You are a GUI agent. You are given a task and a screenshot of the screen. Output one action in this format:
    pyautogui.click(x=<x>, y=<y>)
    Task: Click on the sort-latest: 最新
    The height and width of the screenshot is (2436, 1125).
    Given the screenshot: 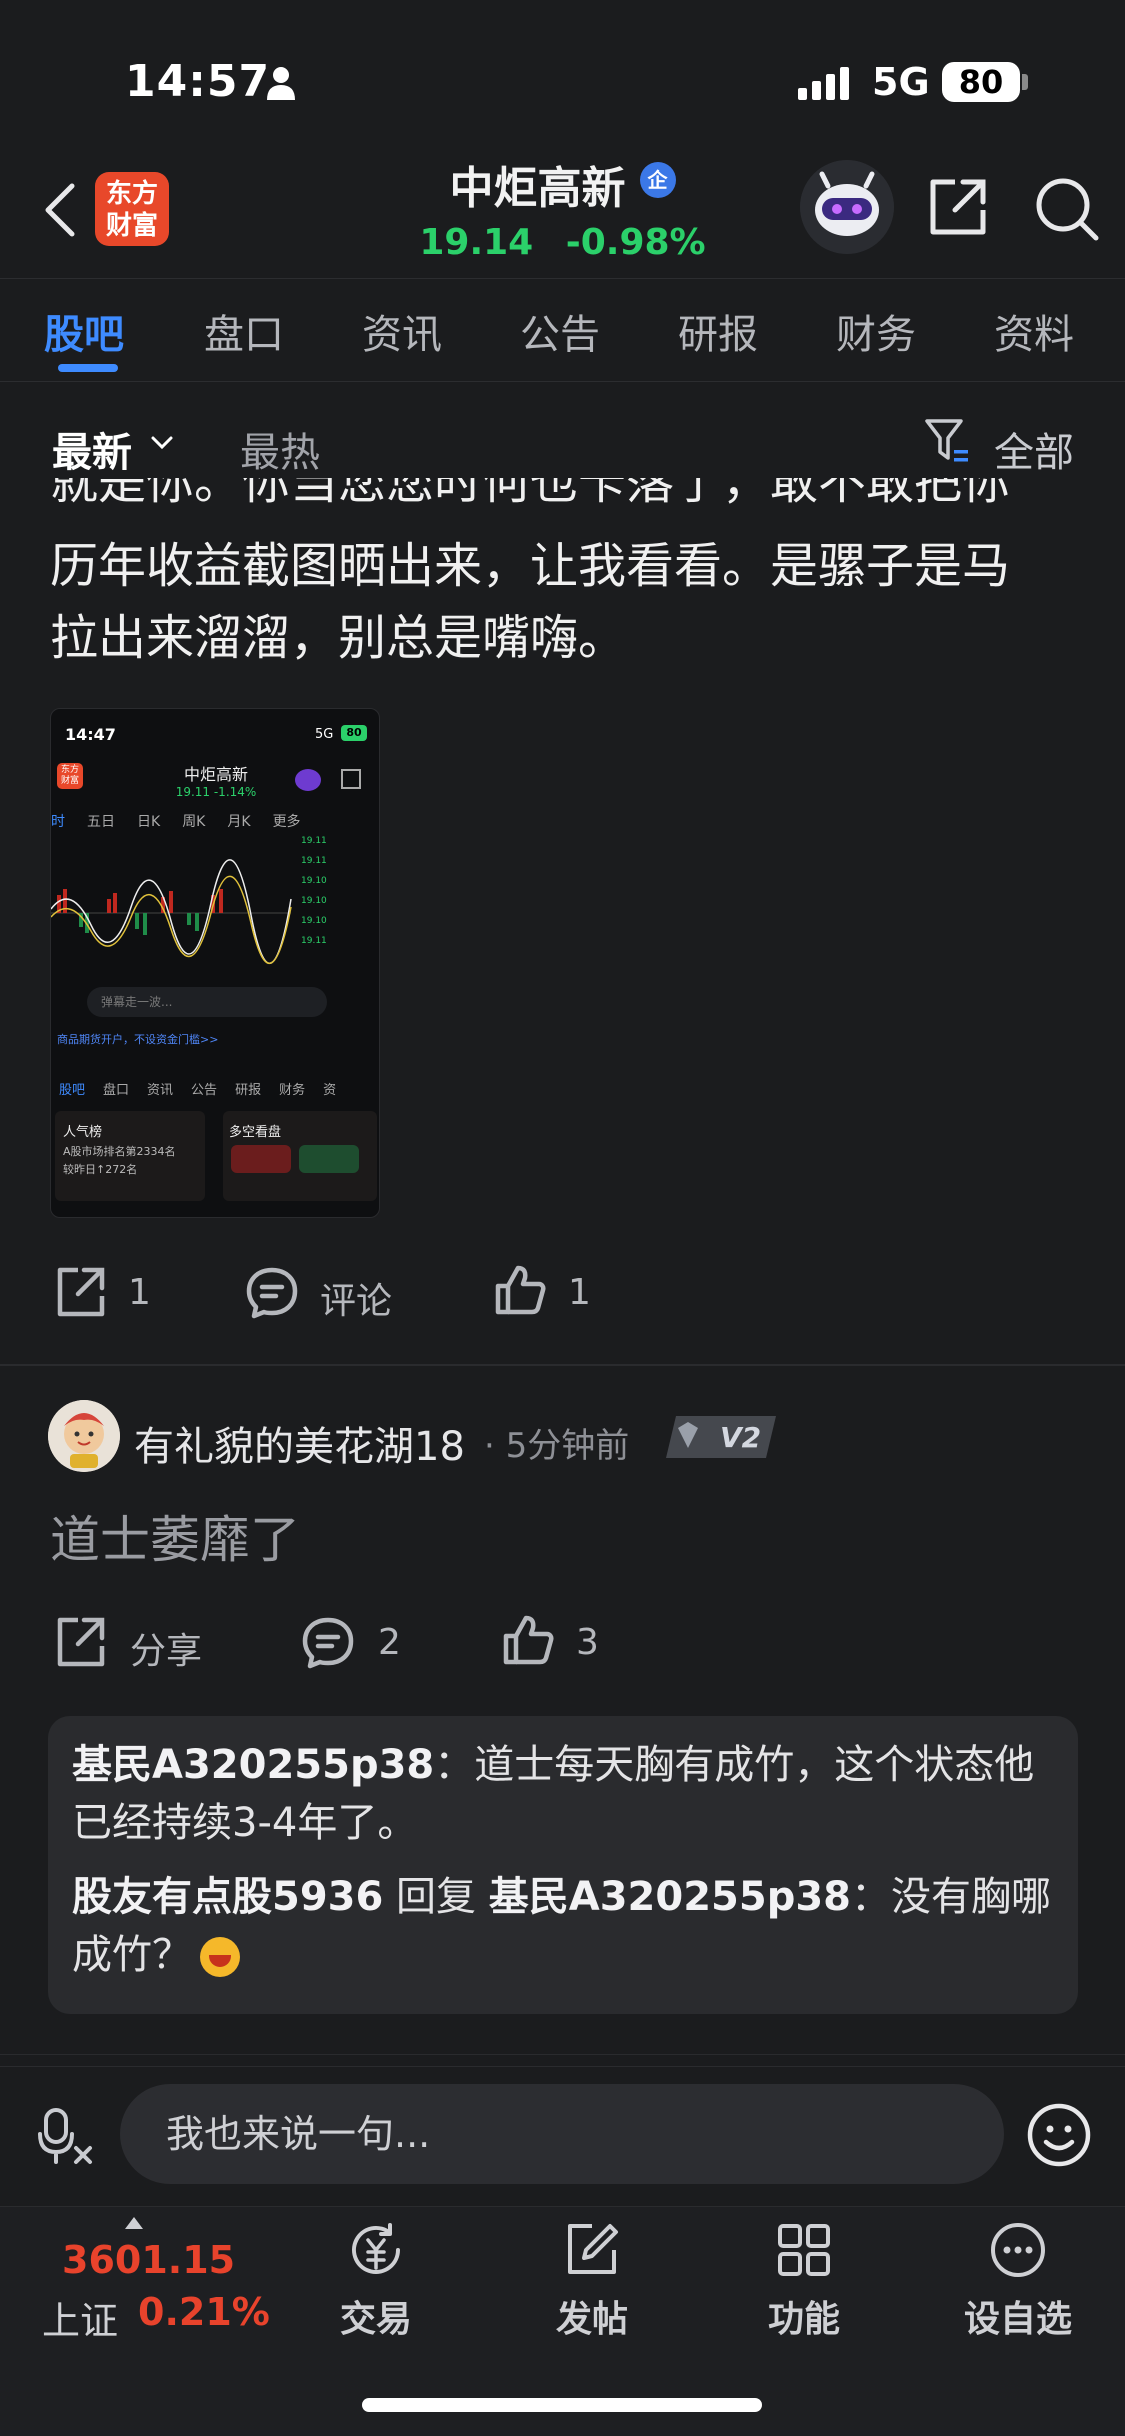 What is the action you would take?
    pyautogui.click(x=92, y=449)
    